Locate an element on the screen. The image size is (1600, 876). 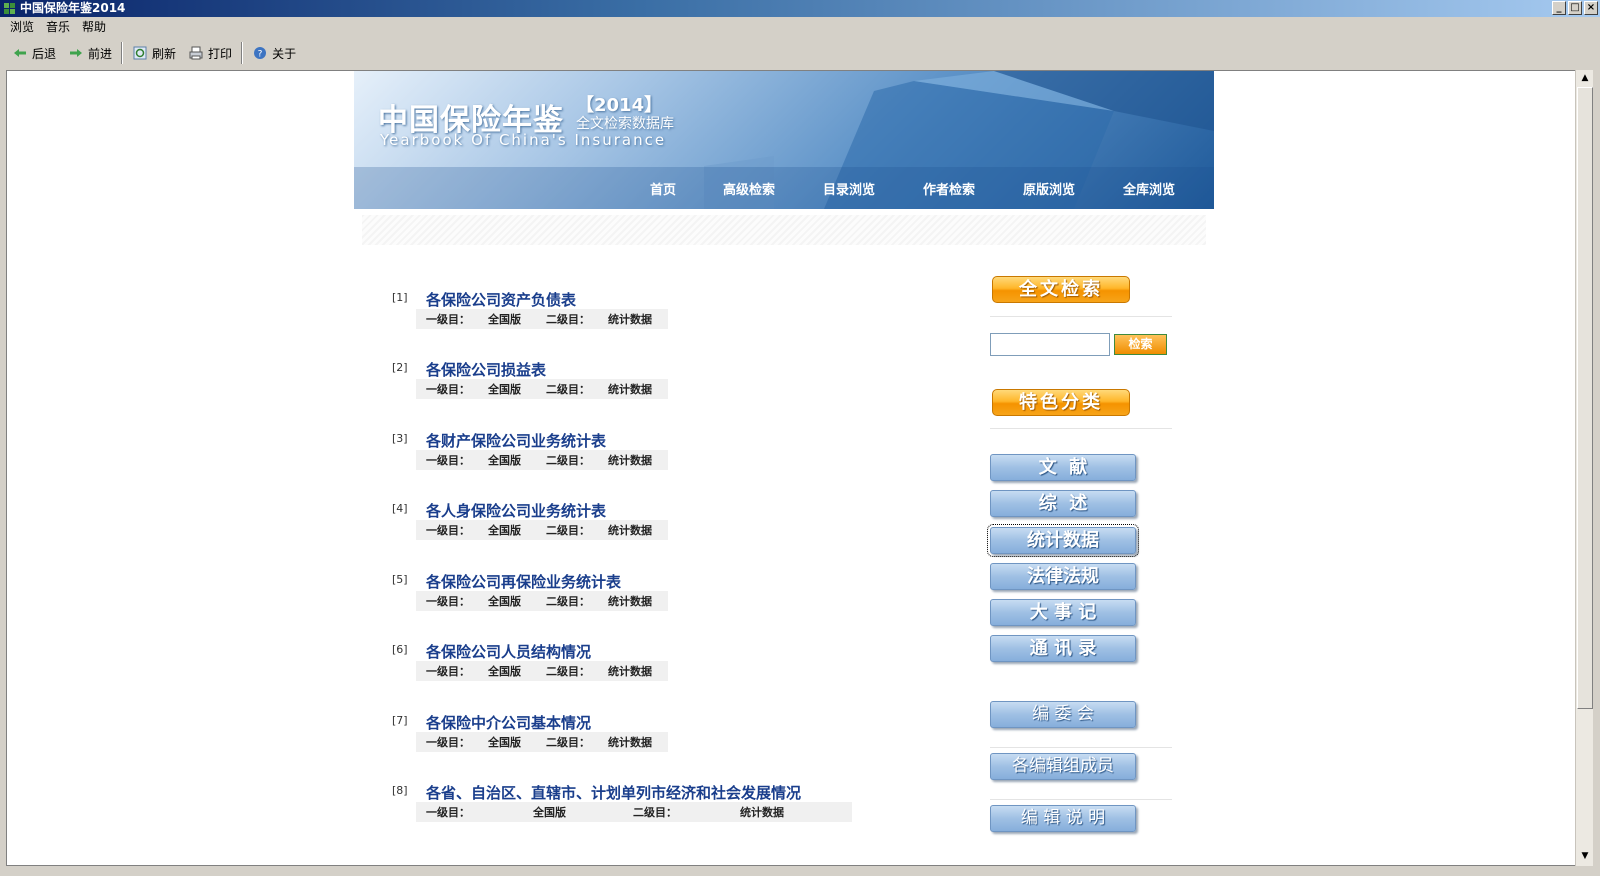
forward-button: 前进 is located at coordinates (90, 53).